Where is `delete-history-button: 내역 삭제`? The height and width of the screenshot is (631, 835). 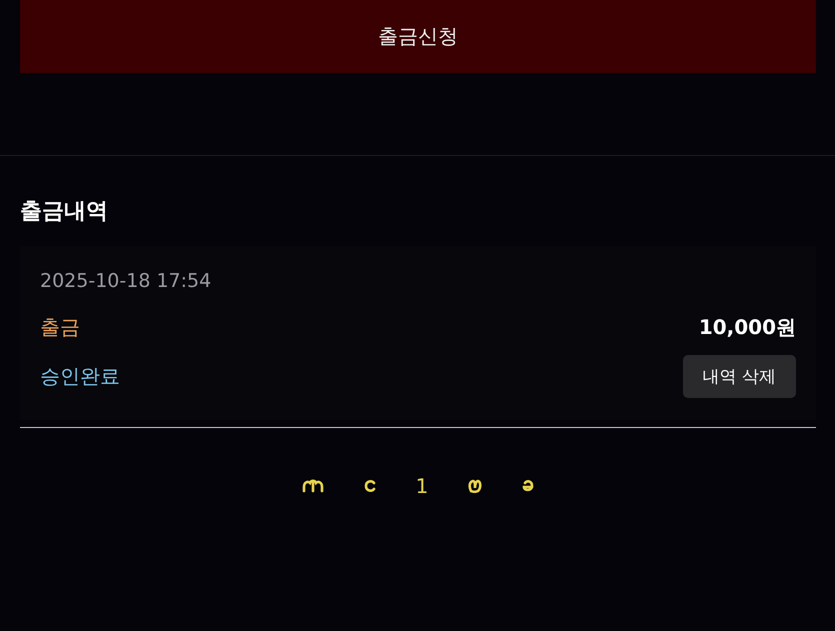
delete-history-button: 내역 삭제 is located at coordinates (739, 376).